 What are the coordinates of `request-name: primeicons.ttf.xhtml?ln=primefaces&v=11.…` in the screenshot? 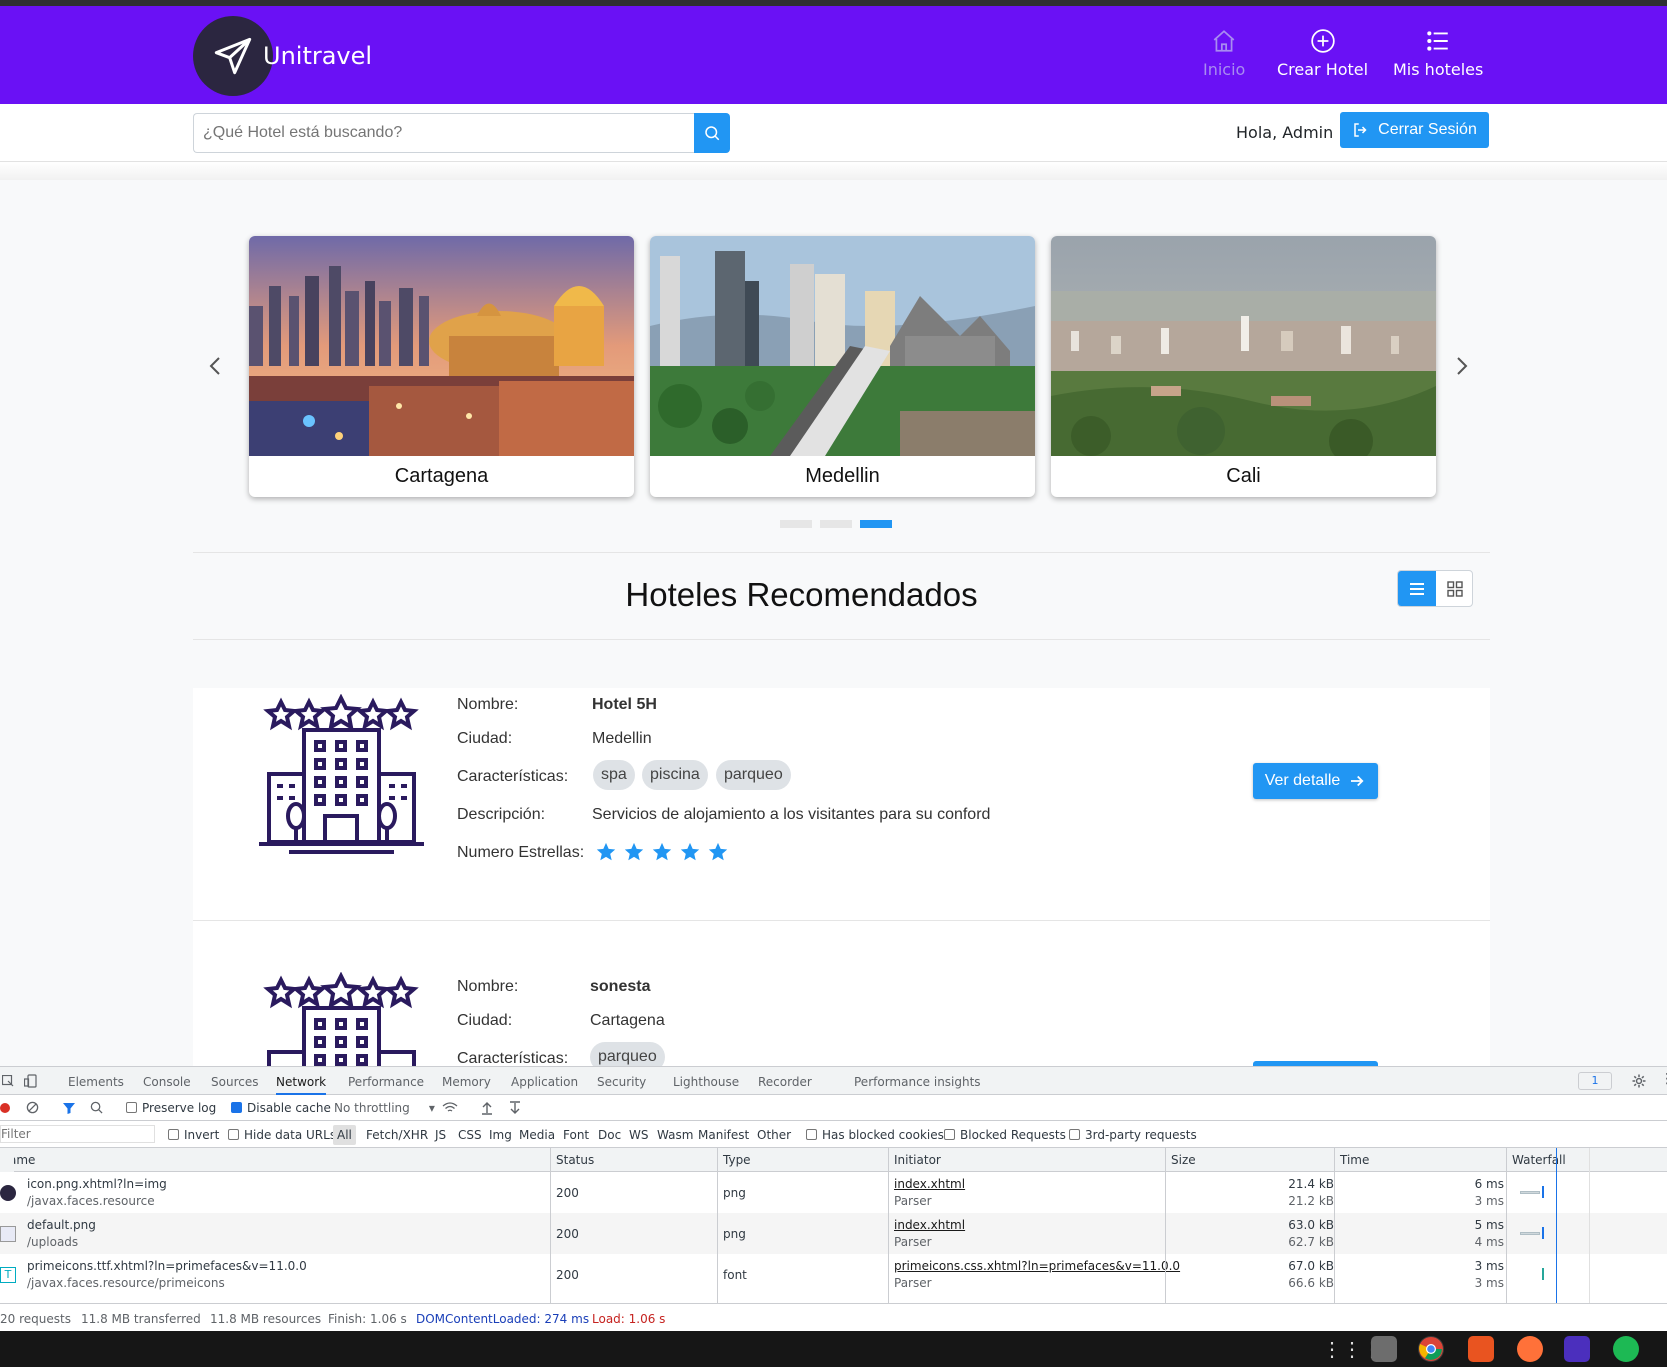 It's located at (167, 1266).